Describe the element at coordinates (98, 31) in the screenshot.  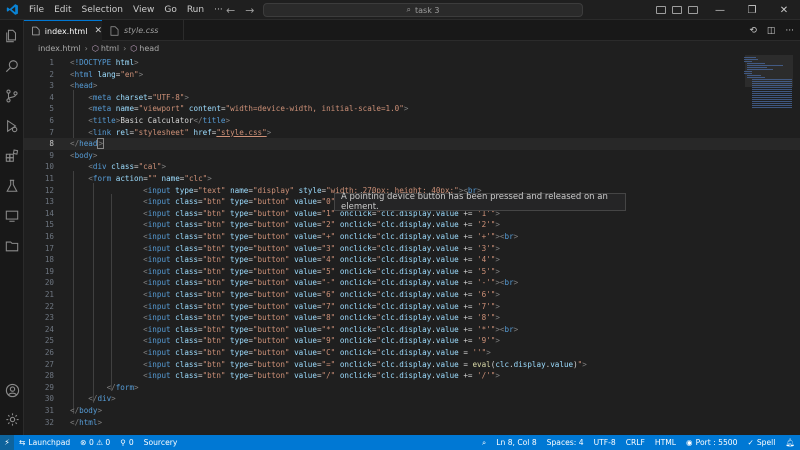
I see `close-icon: ✕` at that location.